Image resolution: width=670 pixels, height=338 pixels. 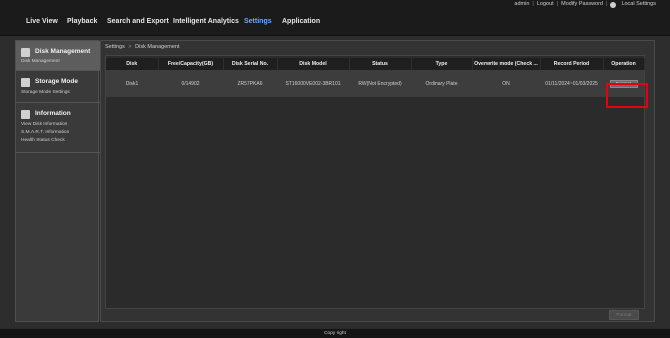 What do you see at coordinates (45, 132) in the screenshot?
I see `sidebar-item-smart-information: S.M.A.R.T. Information` at bounding box center [45, 132].